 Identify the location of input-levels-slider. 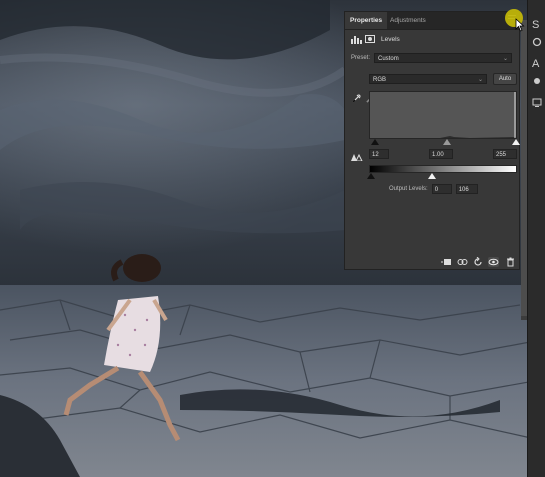
(444, 142).